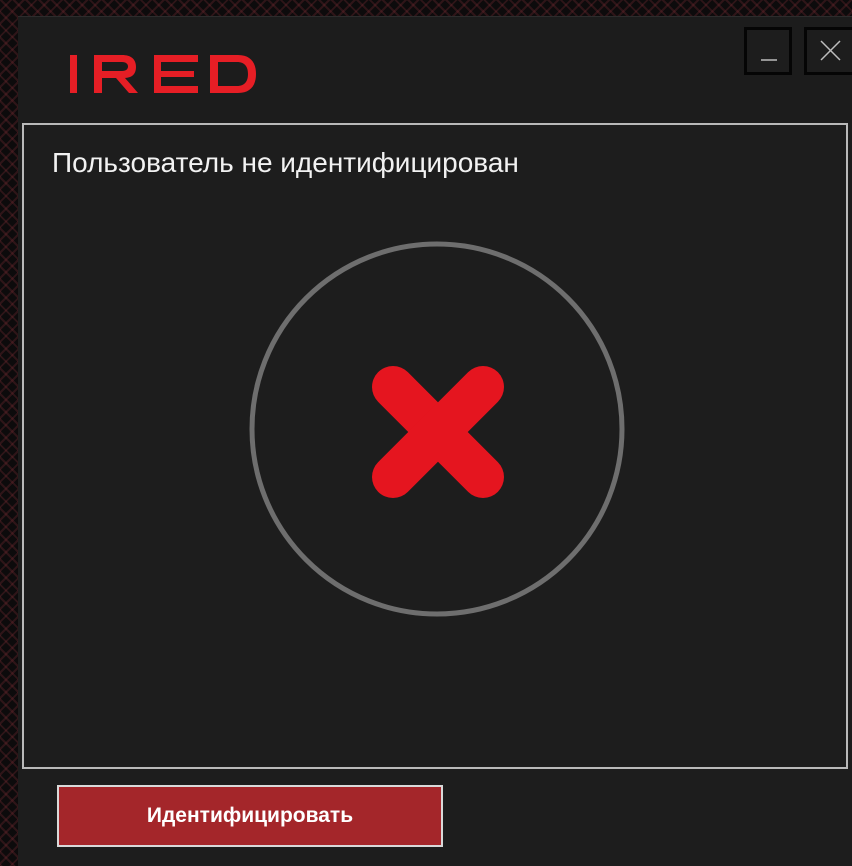 The height and width of the screenshot is (866, 852). I want to click on minimize-button, so click(768, 51).